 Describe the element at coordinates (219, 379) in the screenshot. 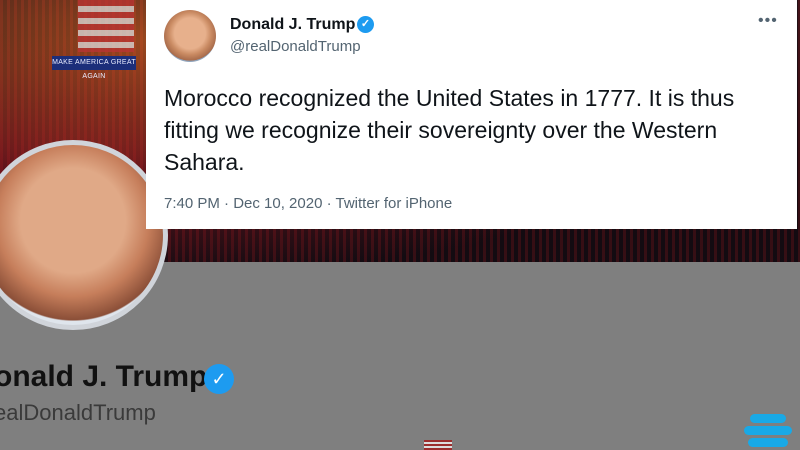

I see `profile-verified-badge-icon: ✓` at that location.